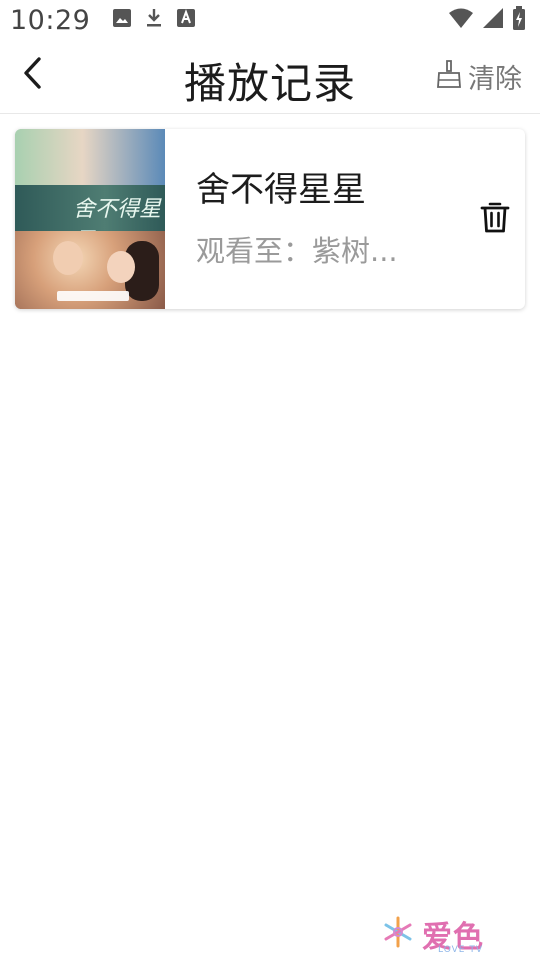  Describe the element at coordinates (495, 79) in the screenshot. I see `clear-label: 清除` at that location.